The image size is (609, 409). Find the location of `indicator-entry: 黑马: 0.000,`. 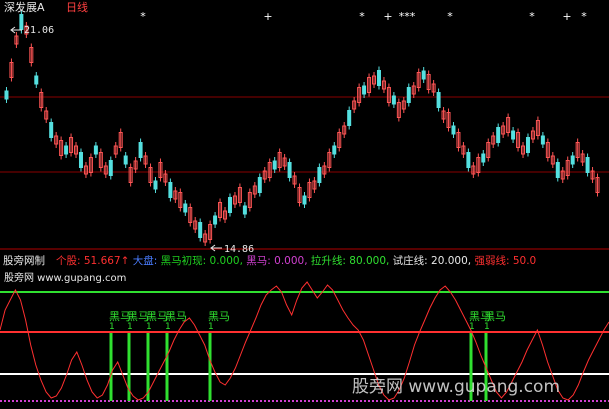

indicator-entry: 黑马: 0.000, is located at coordinates (275, 261).